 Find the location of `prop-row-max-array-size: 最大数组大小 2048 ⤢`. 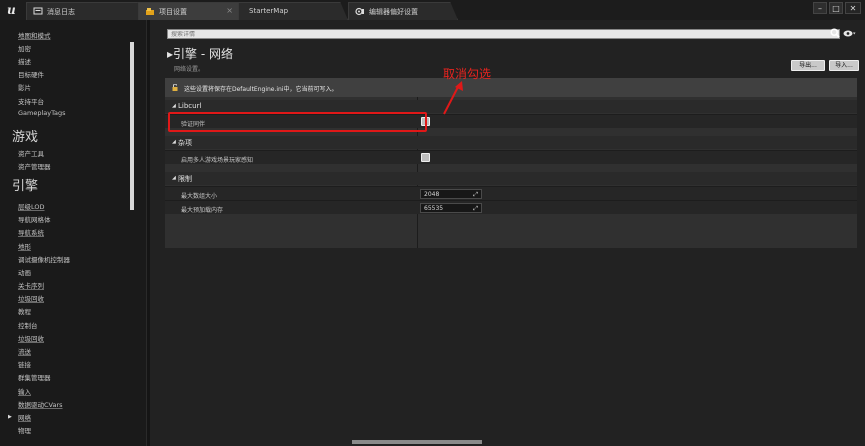

prop-row-max-array-size: 最大数组大小 2048 ⤢ is located at coordinates (511, 193).